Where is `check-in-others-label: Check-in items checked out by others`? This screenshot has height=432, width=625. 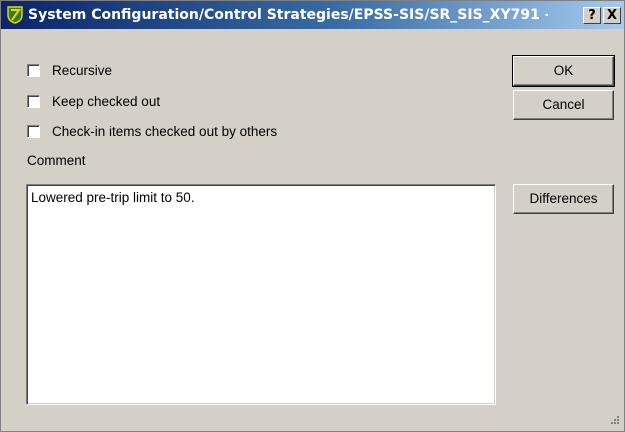
check-in-others-label: Check-in items checked out by others is located at coordinates (164, 132).